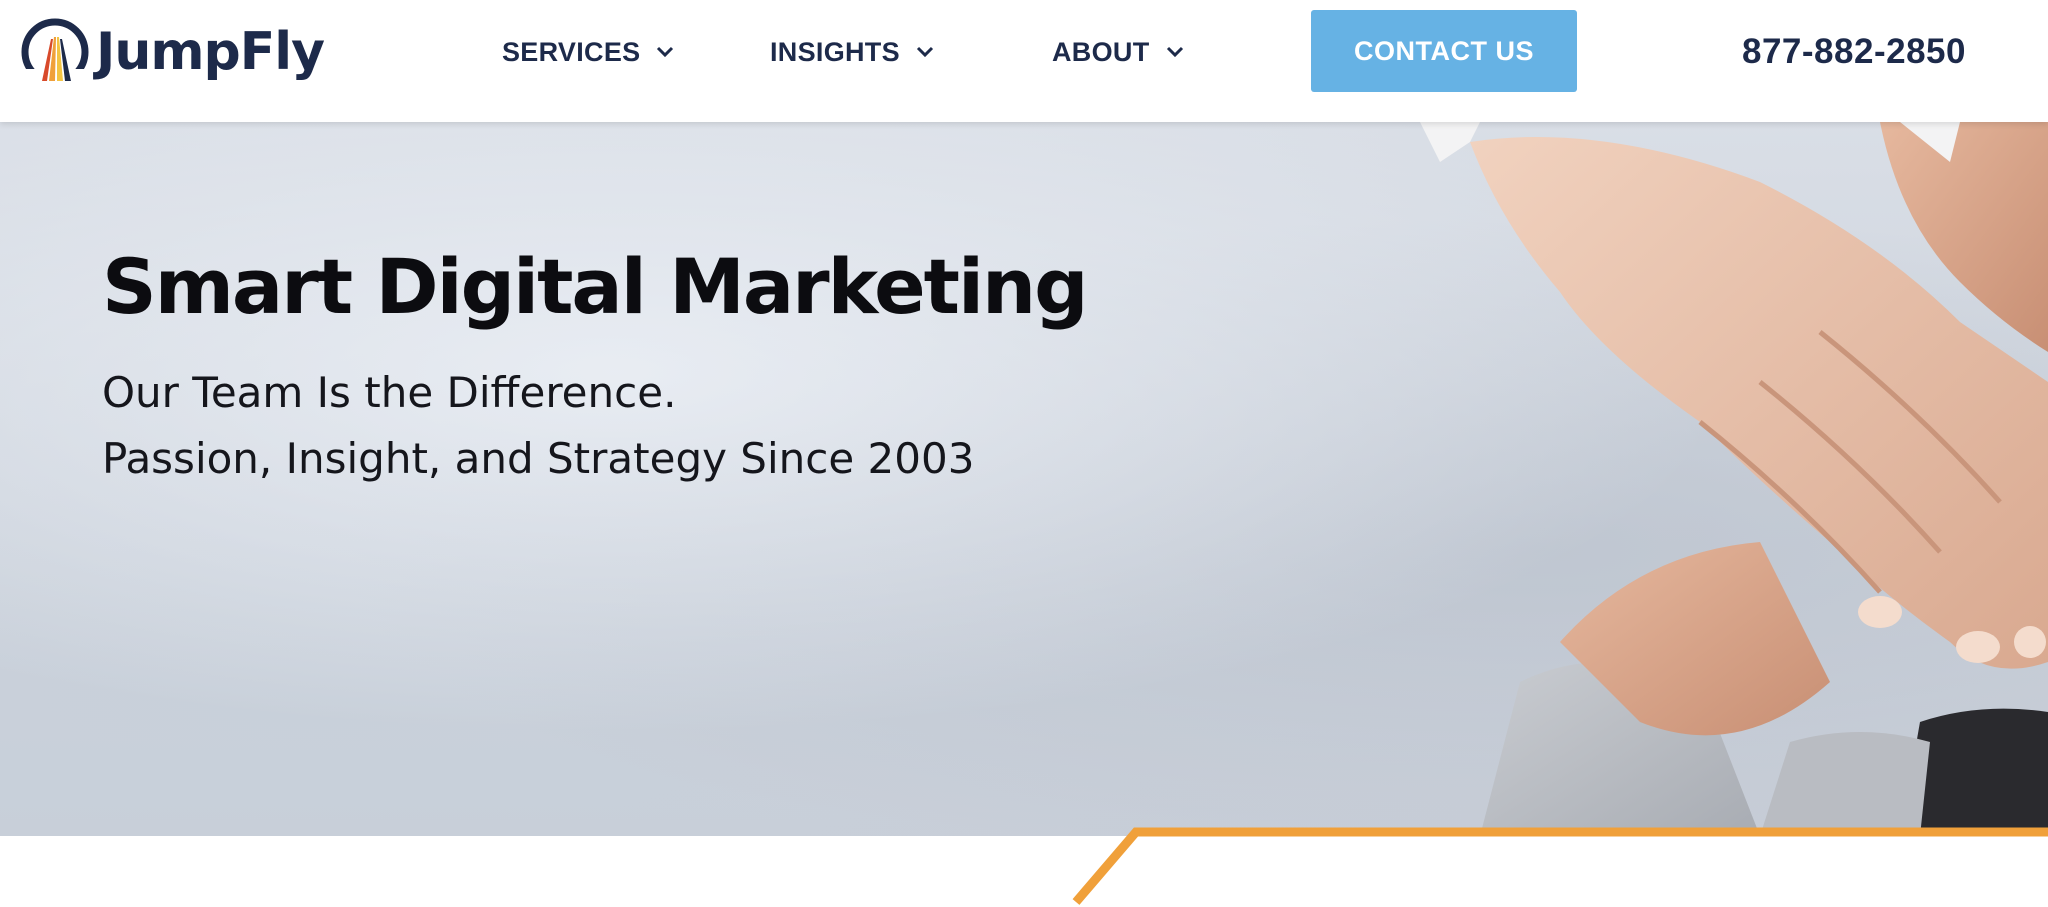 This screenshot has height=907, width=2048. What do you see at coordinates (1854, 52) in the screenshot?
I see `phone-number-link: 877-882-2850` at bounding box center [1854, 52].